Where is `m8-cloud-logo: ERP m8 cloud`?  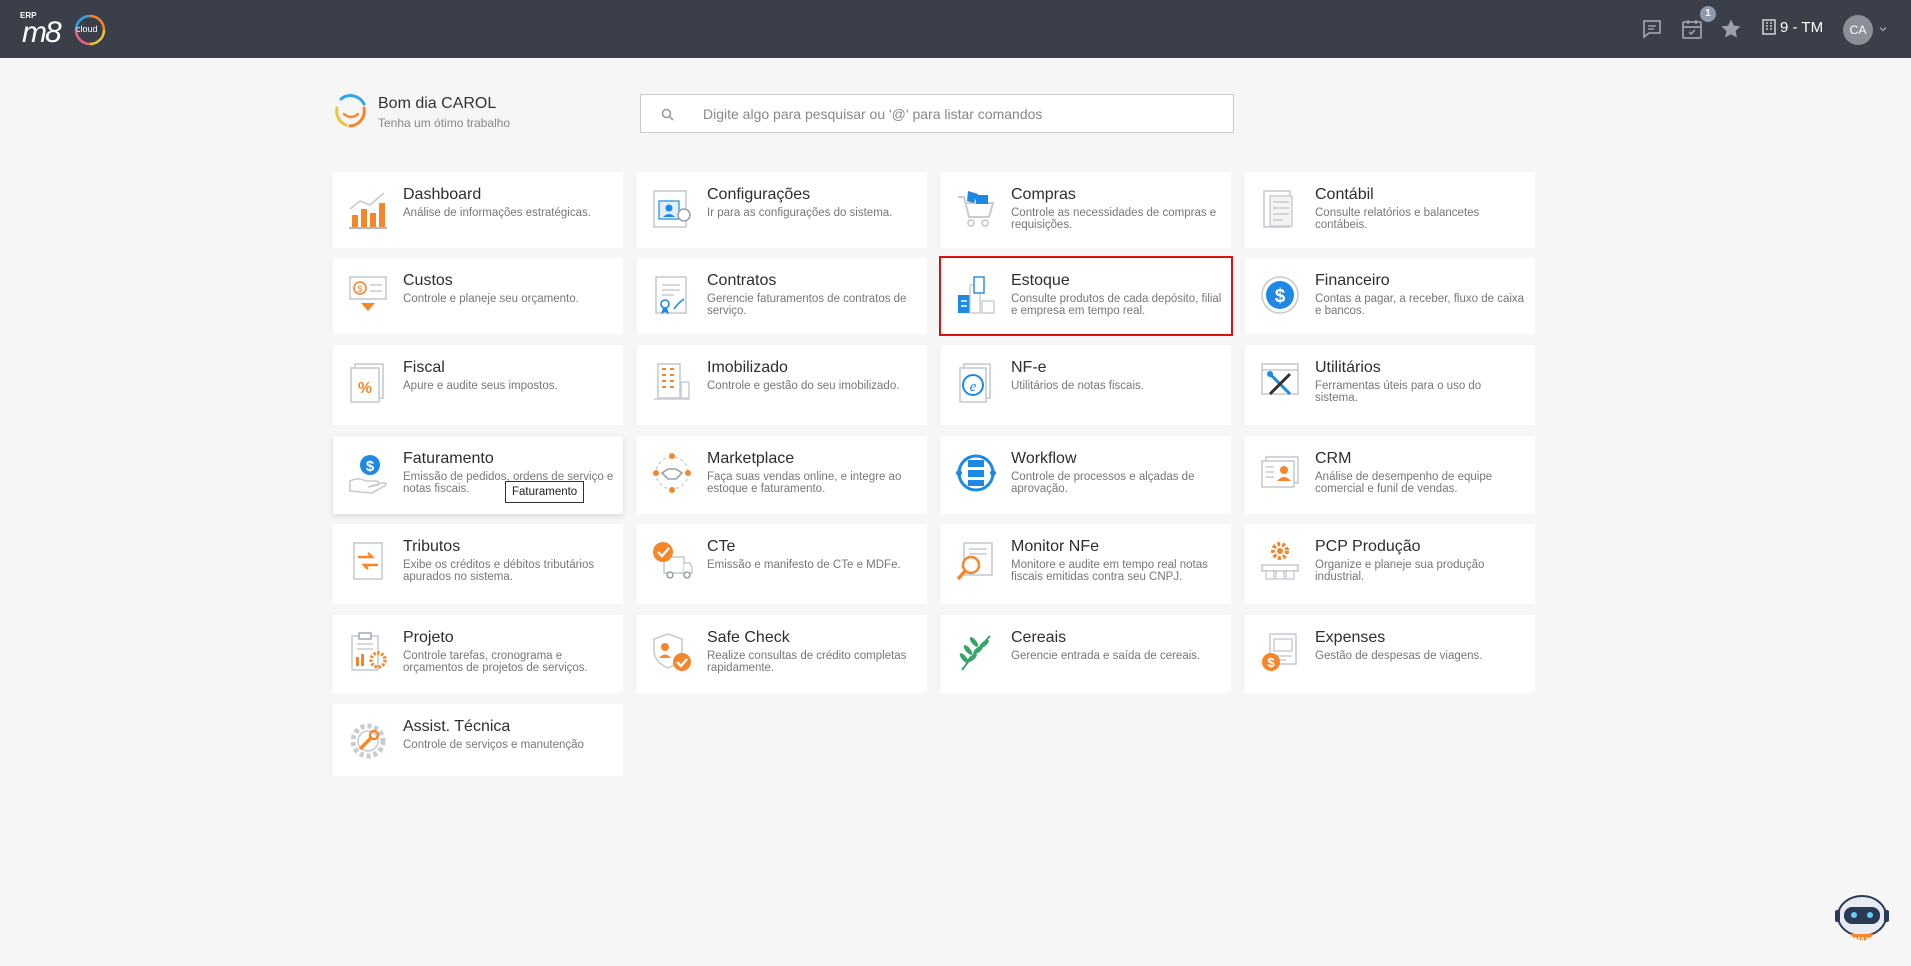
m8-cloud-logo: ERP m8 cloud is located at coordinates (64, 30).